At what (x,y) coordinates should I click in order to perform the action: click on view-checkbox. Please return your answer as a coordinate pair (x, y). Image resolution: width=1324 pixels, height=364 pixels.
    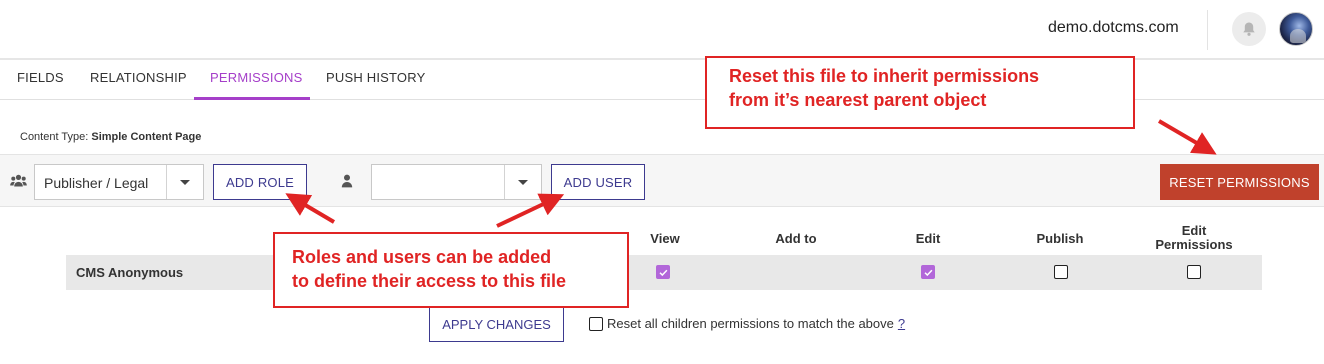
    Looking at the image, I should click on (663, 272).